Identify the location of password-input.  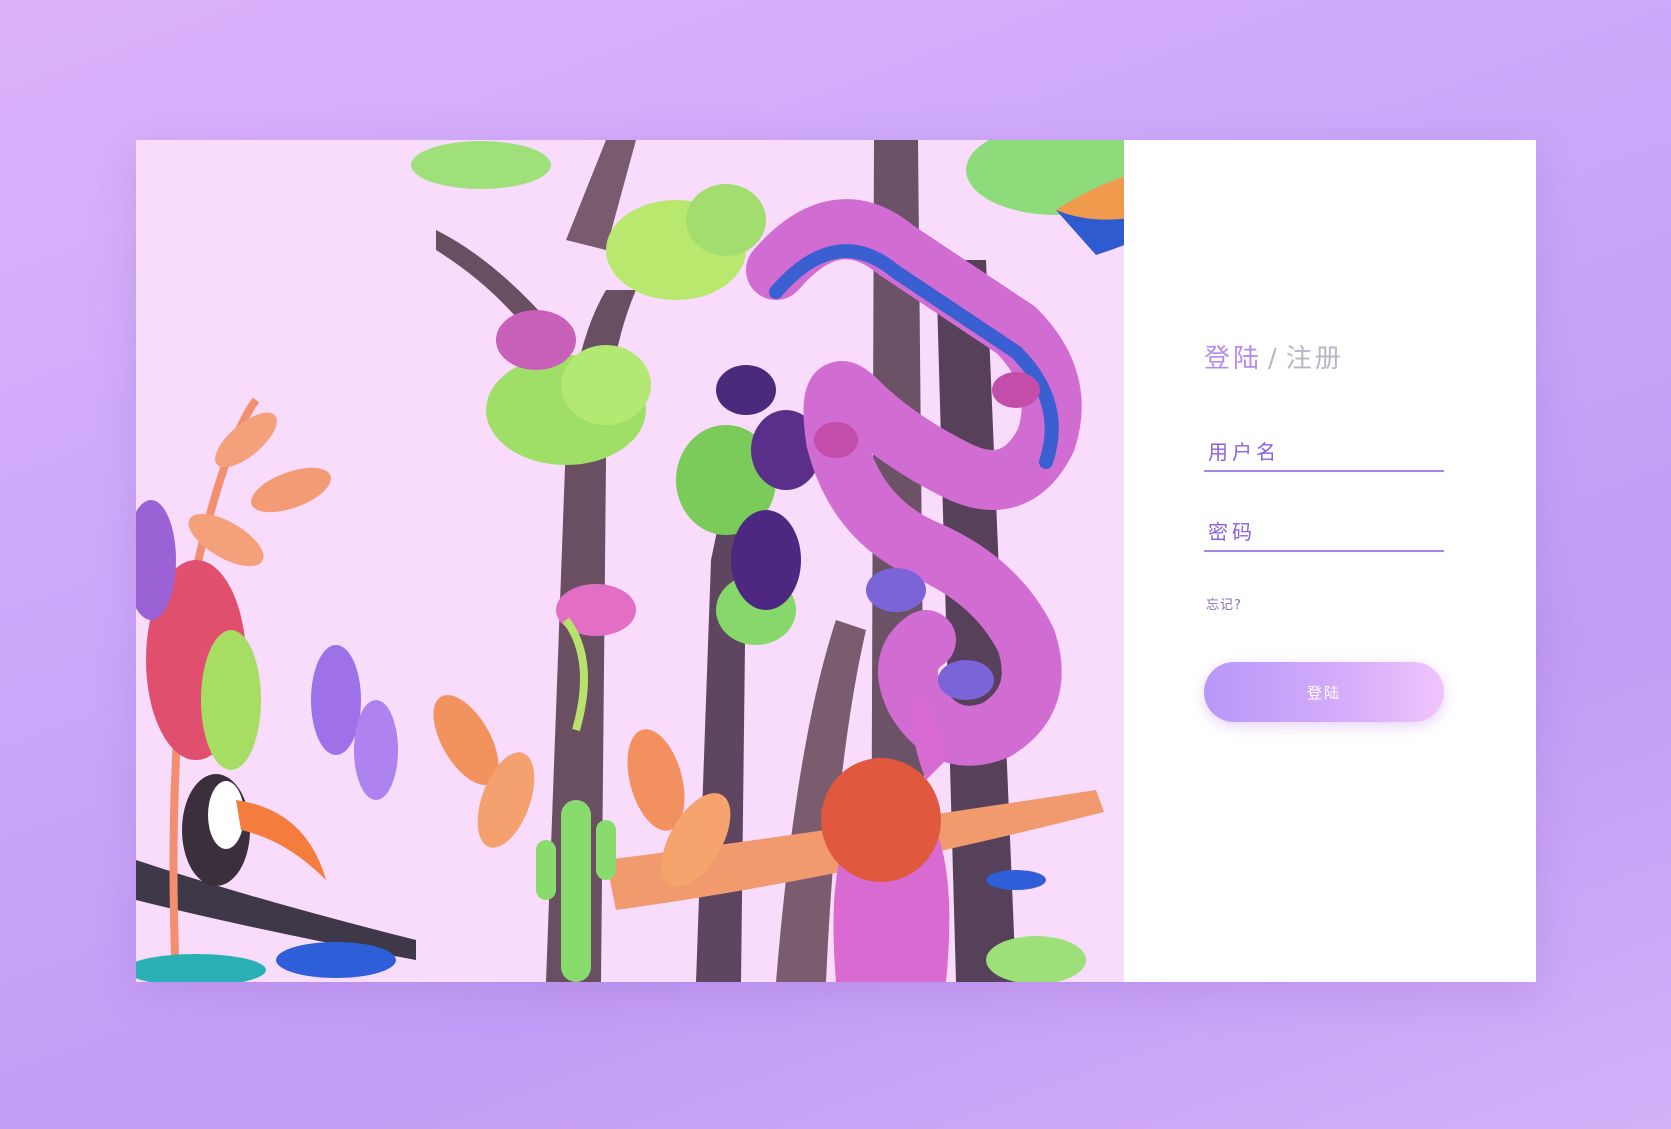
(1324, 533).